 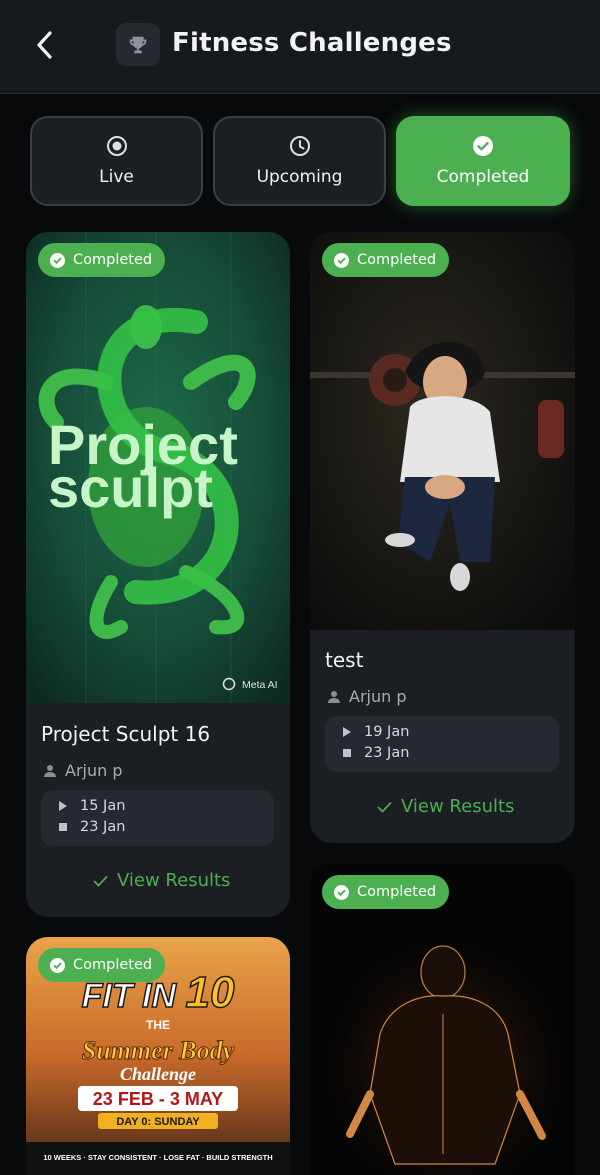 What do you see at coordinates (158, 1074) in the screenshot?
I see `poster-line4: Challenge` at bounding box center [158, 1074].